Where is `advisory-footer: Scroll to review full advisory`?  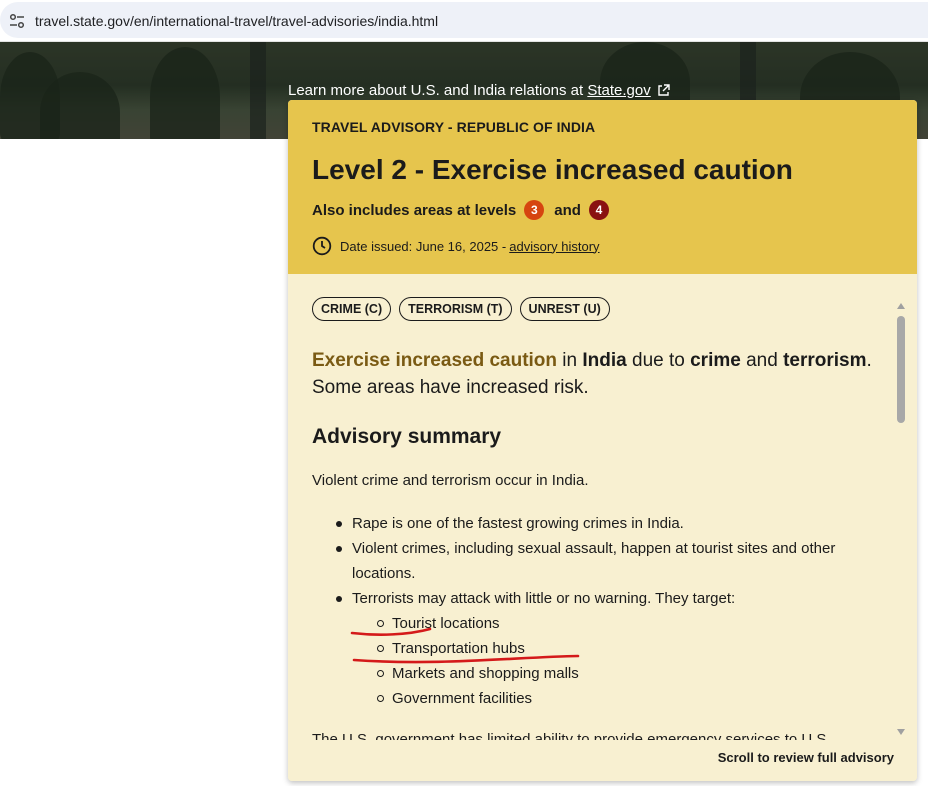 advisory-footer: Scroll to review full advisory is located at coordinates (602, 760).